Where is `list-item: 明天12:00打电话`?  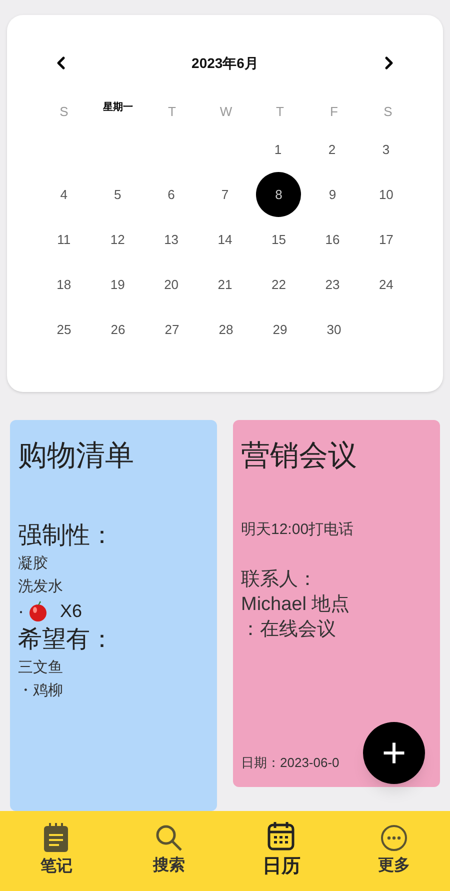 list-item: 明天12:00打电话 is located at coordinates (298, 530).